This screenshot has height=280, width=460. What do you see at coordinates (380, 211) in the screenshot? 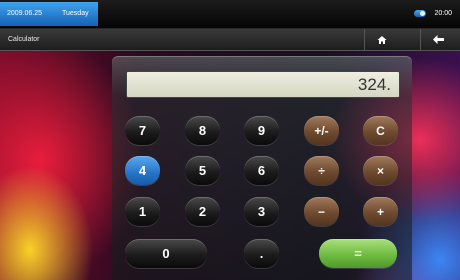
I see `key-add: +` at bounding box center [380, 211].